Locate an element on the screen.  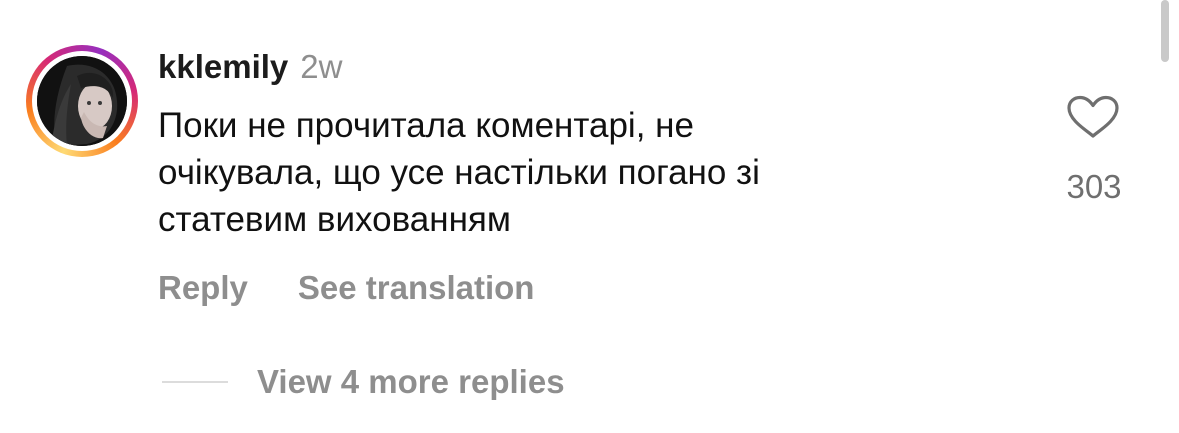
comment-header: kklemily 2w is located at coordinates (250, 67).